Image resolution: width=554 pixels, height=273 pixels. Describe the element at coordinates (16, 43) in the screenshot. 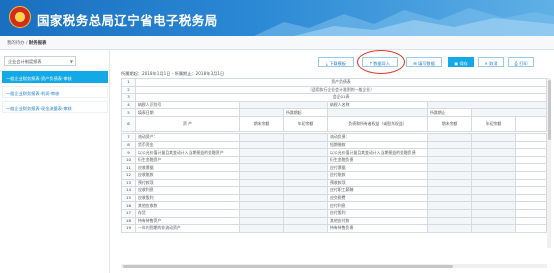

I see `breadcrumb-home: 我的待办` at that location.